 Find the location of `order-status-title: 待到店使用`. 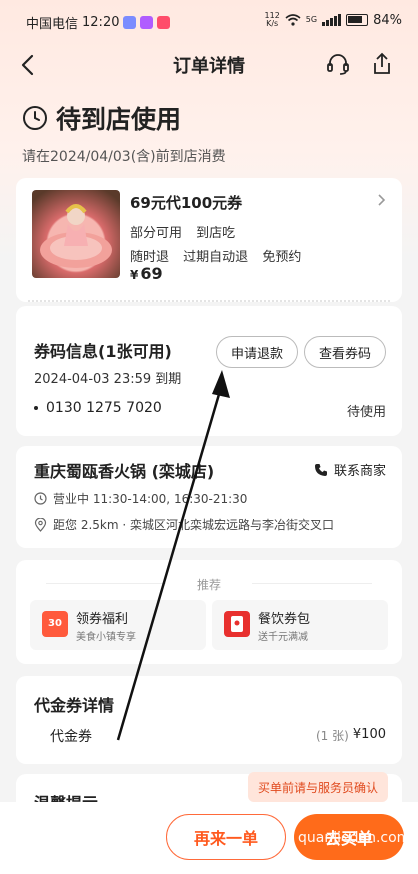

order-status-title: 待到店使用 is located at coordinates (124, 118).